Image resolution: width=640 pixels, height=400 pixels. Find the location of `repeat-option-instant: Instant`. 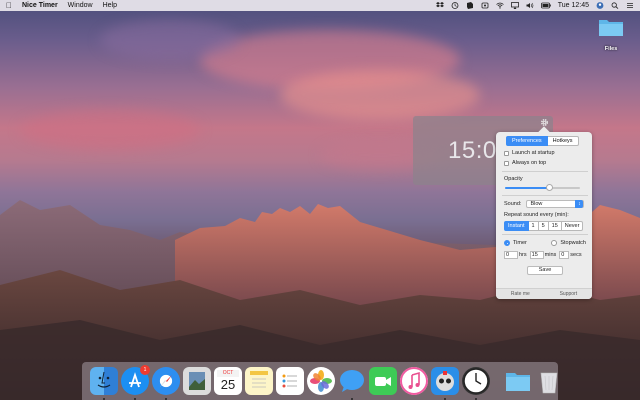

repeat-option-instant: Instant is located at coordinates (516, 226).